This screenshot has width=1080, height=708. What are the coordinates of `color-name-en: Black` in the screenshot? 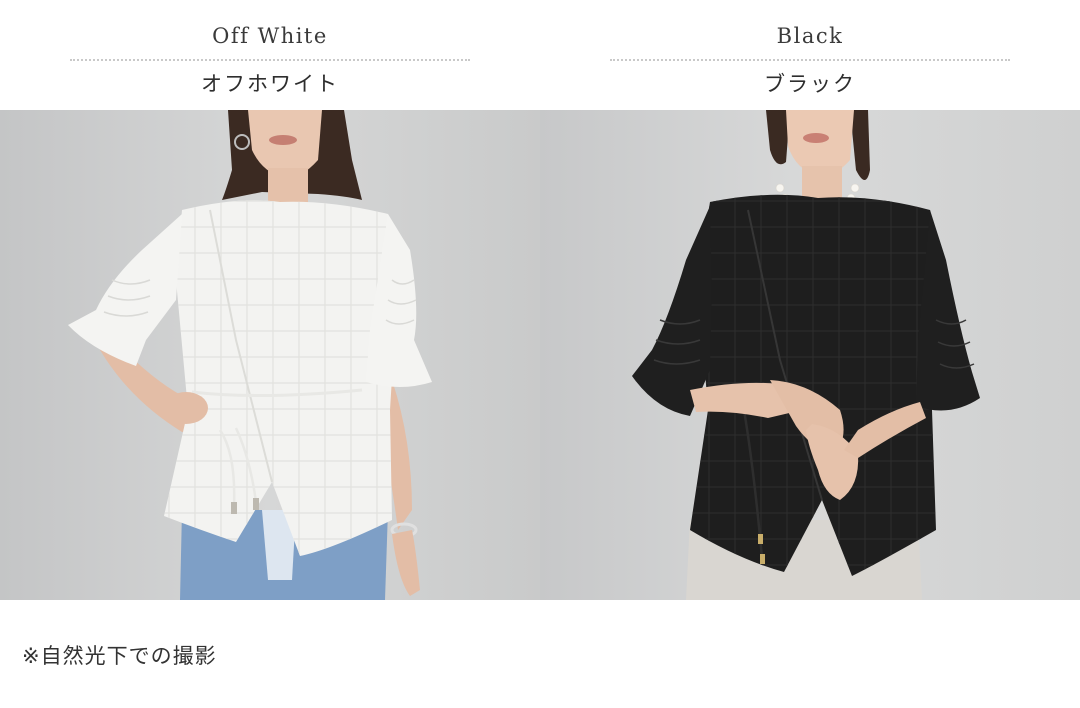 It's located at (810, 36).